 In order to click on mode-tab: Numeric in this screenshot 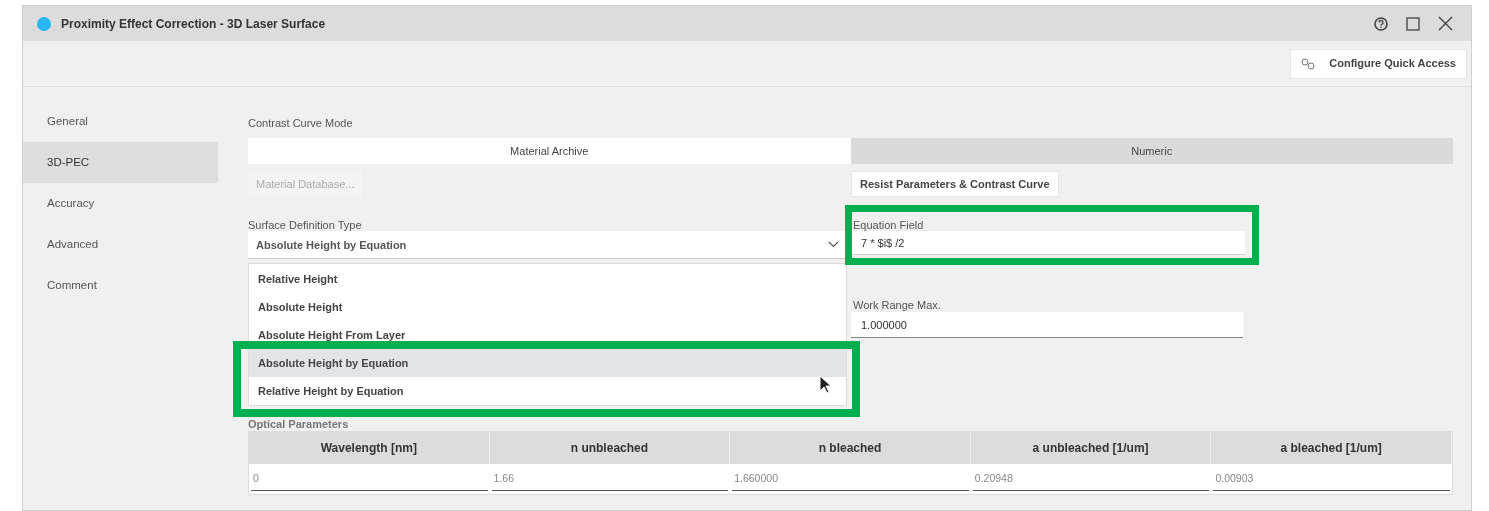, I will do `click(1151, 151)`.